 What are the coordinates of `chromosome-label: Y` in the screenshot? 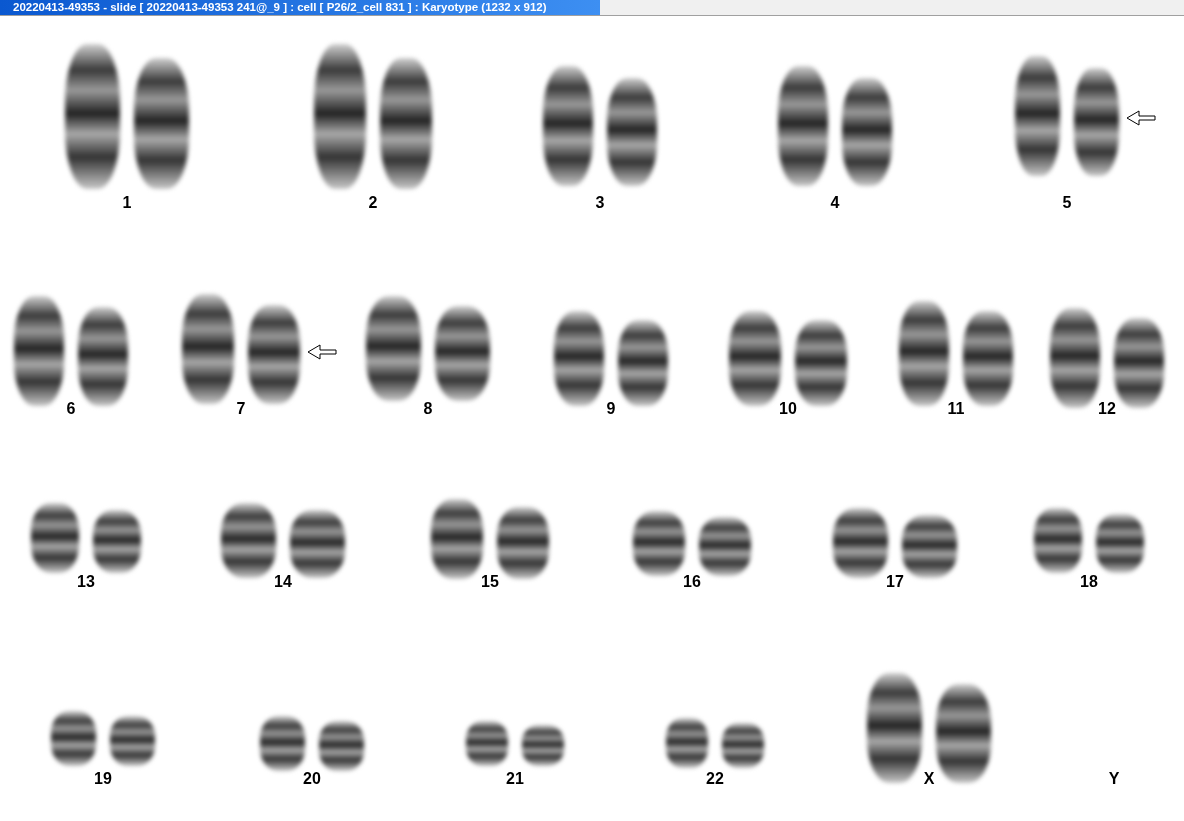 It's located at (1114, 779).